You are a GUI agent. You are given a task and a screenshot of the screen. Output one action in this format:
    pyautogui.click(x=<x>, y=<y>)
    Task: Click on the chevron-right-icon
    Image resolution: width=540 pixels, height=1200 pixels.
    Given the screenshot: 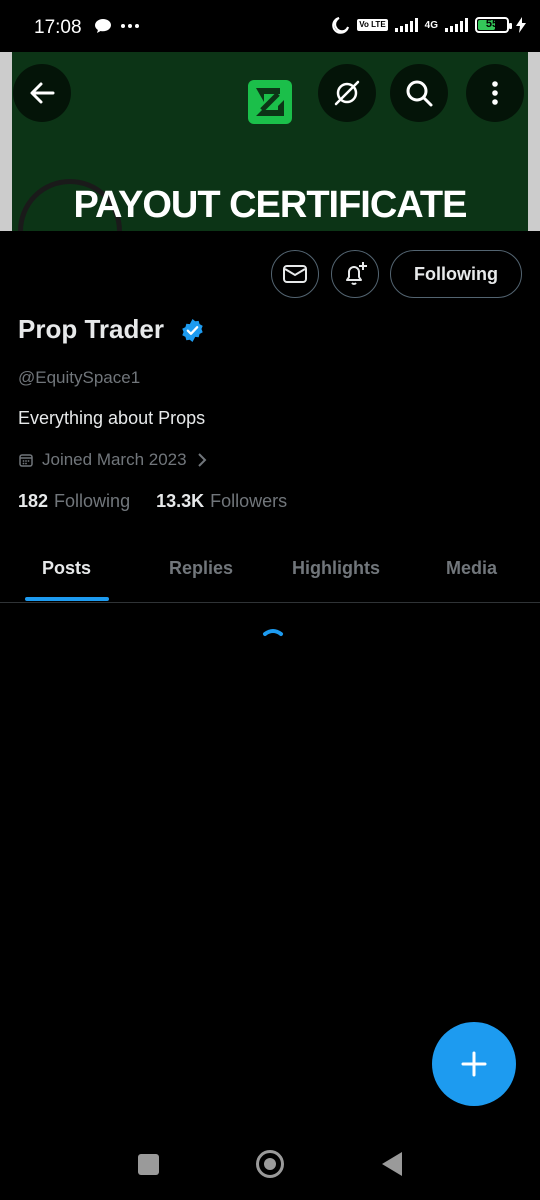 What is the action you would take?
    pyautogui.click(x=202, y=460)
    